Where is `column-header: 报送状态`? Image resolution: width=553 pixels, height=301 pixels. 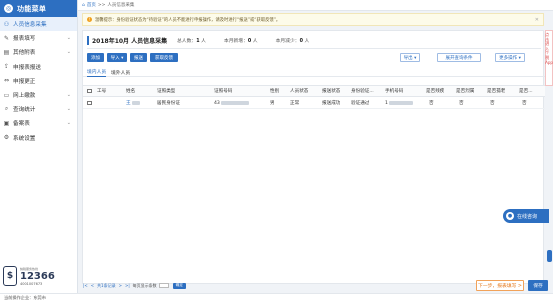
column-header: 报送状态 is located at coordinates (331, 91).